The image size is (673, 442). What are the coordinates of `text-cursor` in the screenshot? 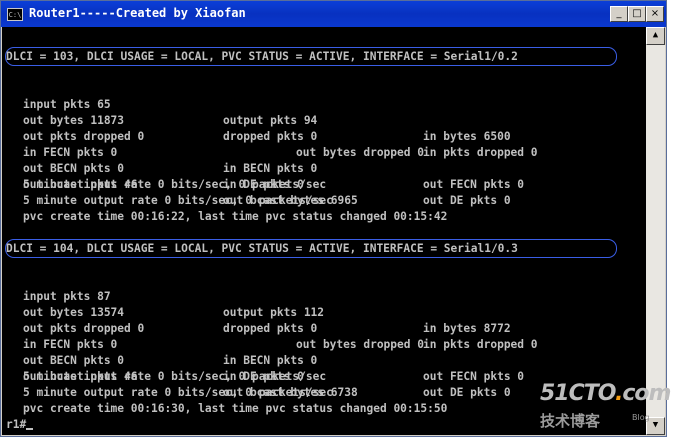 It's located at (30, 429).